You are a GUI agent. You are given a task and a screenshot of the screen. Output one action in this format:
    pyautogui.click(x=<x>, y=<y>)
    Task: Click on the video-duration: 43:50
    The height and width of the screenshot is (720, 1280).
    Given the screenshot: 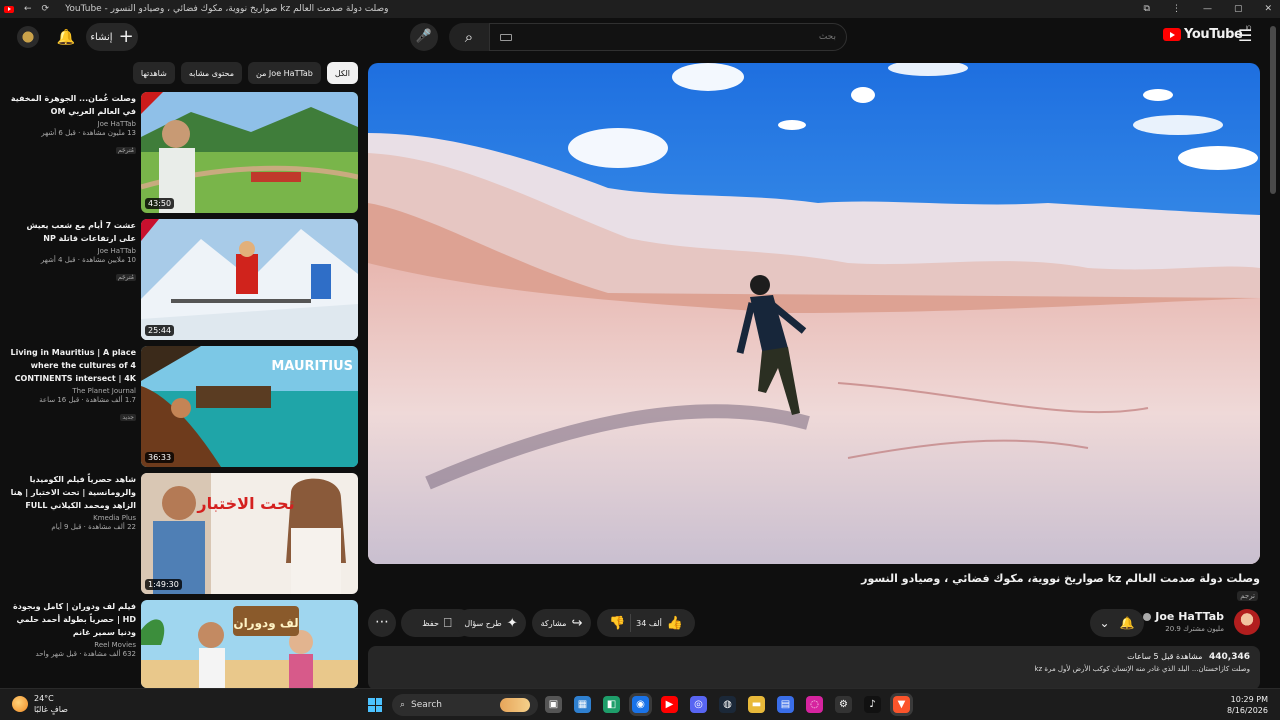 What is the action you would take?
    pyautogui.click(x=160, y=203)
    